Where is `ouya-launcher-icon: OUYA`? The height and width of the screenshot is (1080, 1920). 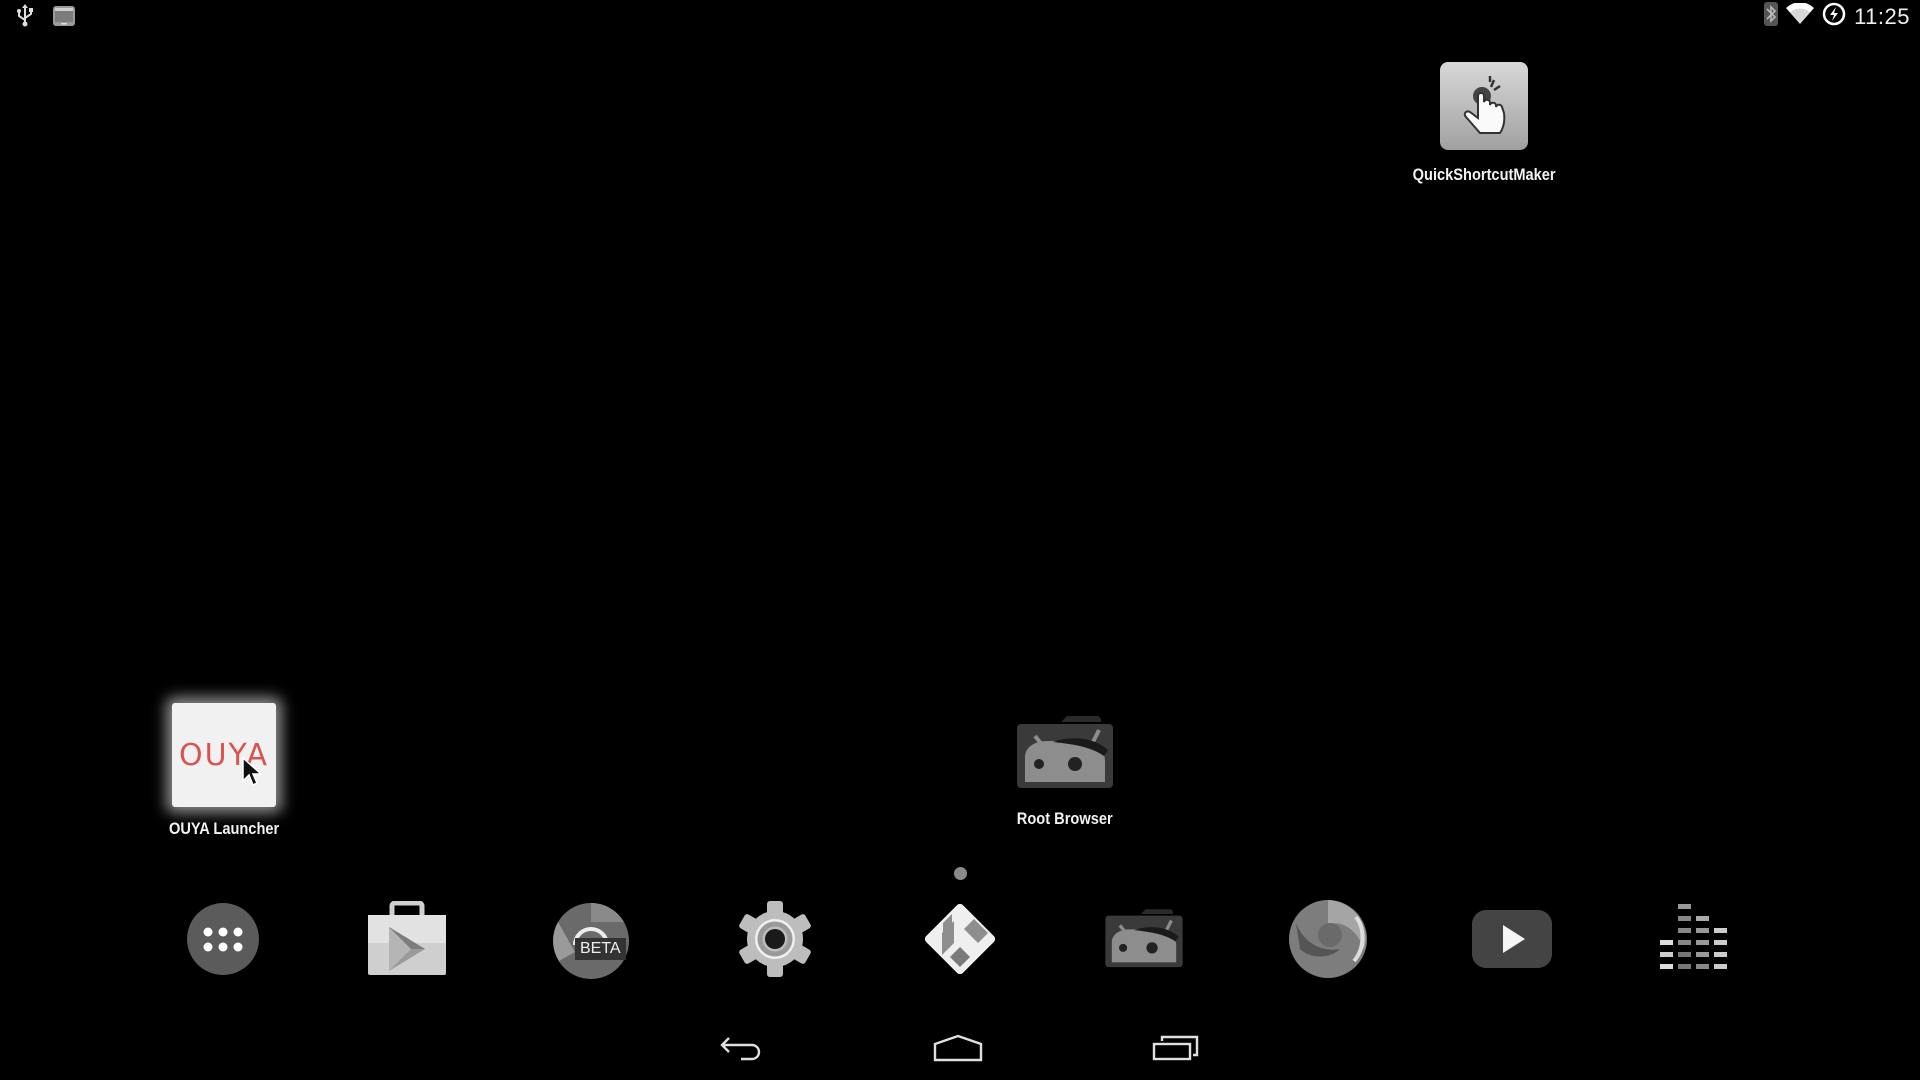
ouya-launcher-icon: OUYA is located at coordinates (224, 755).